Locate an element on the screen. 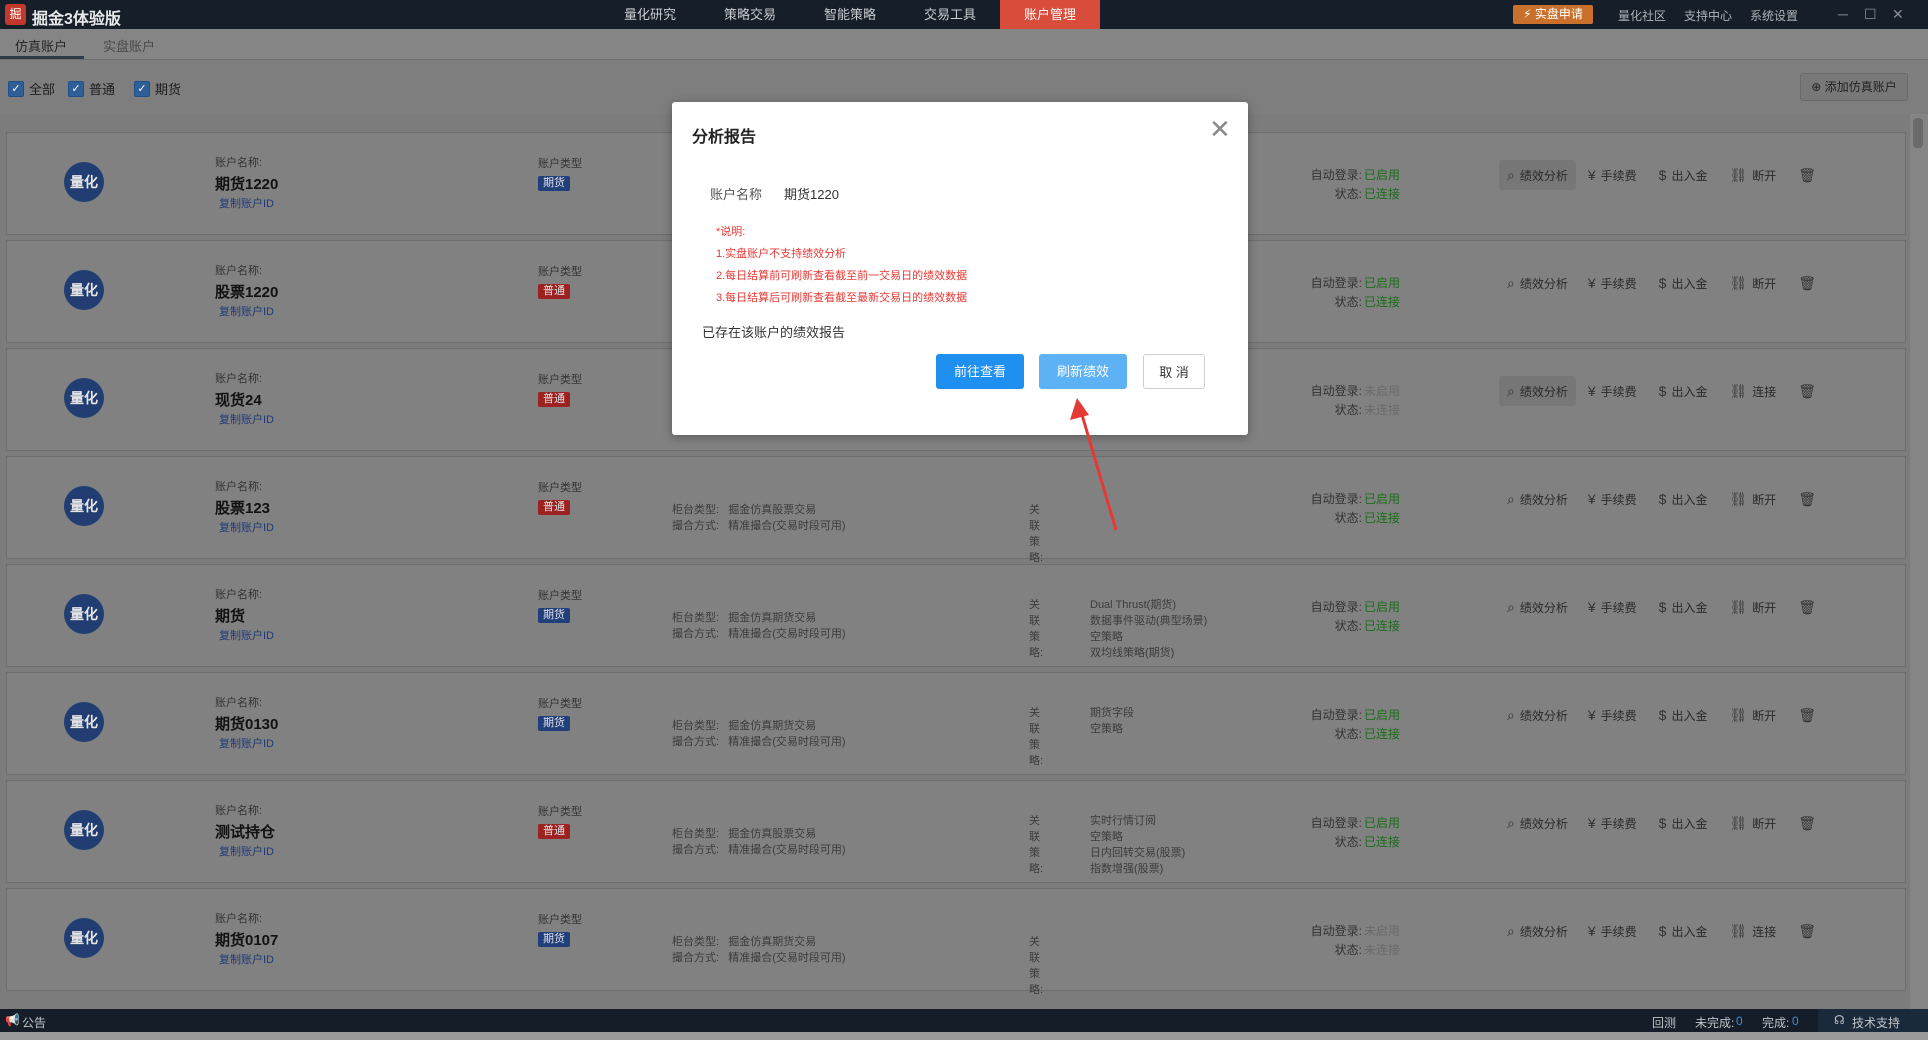 This screenshot has height=1040, width=1928. strategy-item: 双均线策略(期货) is located at coordinates (1132, 653).